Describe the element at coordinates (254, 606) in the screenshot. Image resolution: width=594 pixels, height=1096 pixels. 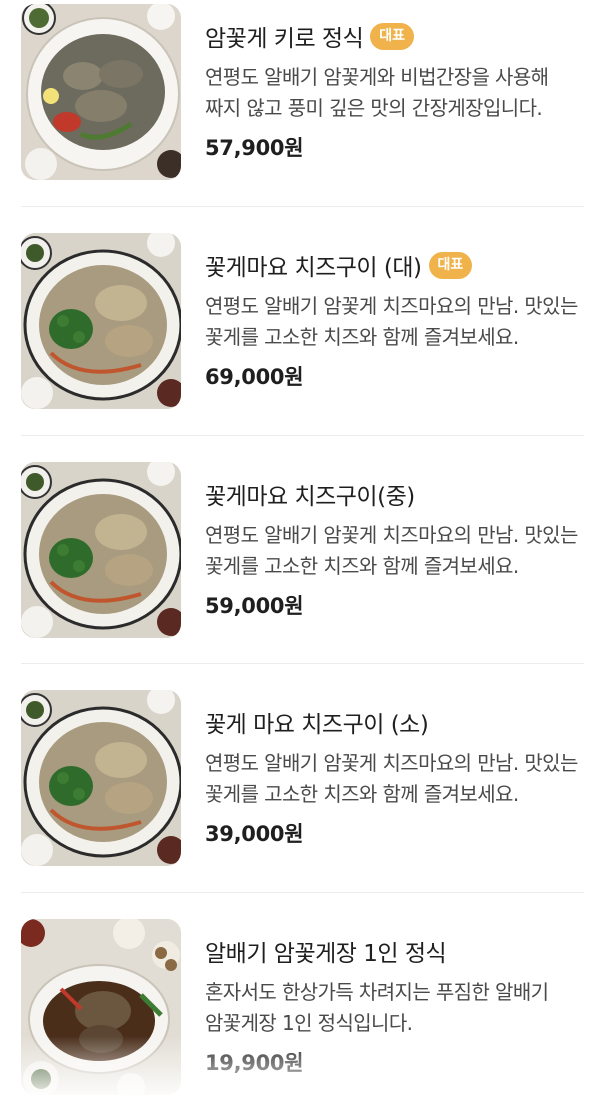
I see `menu-item-price: 59,000원` at that location.